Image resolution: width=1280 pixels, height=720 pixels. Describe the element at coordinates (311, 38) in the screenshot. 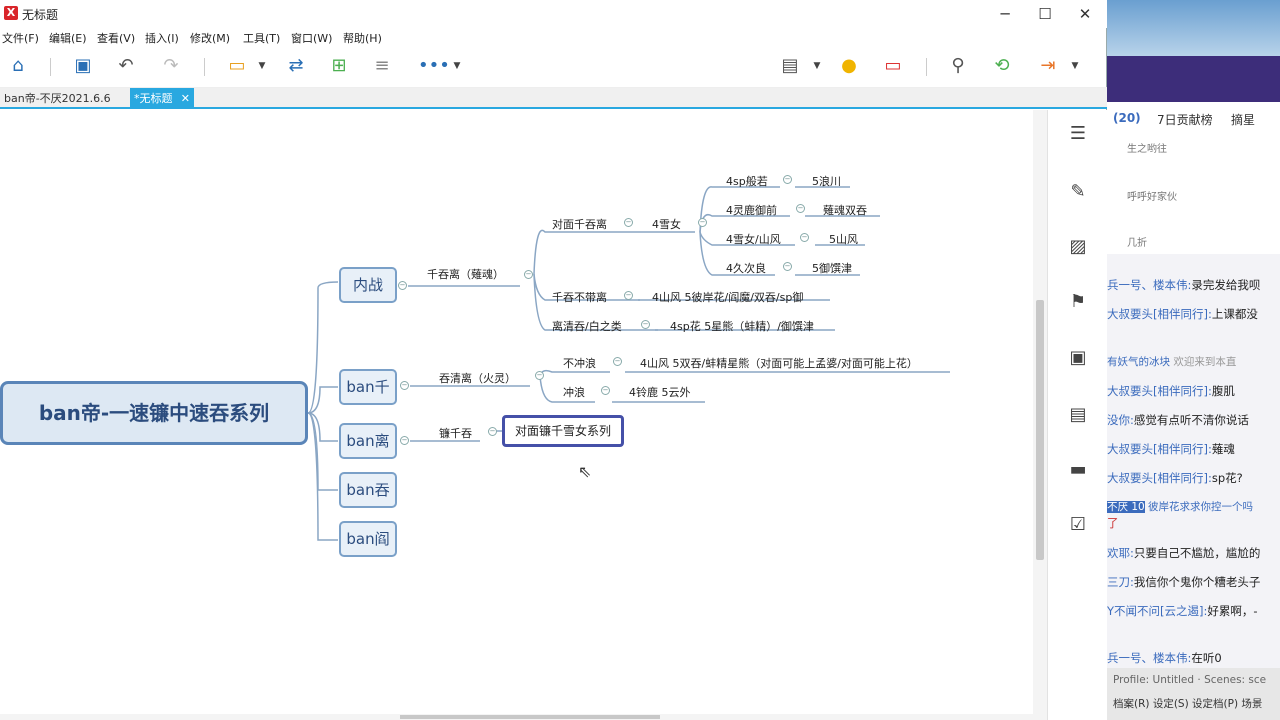

I see `menu-window: 窗口(W)` at that location.